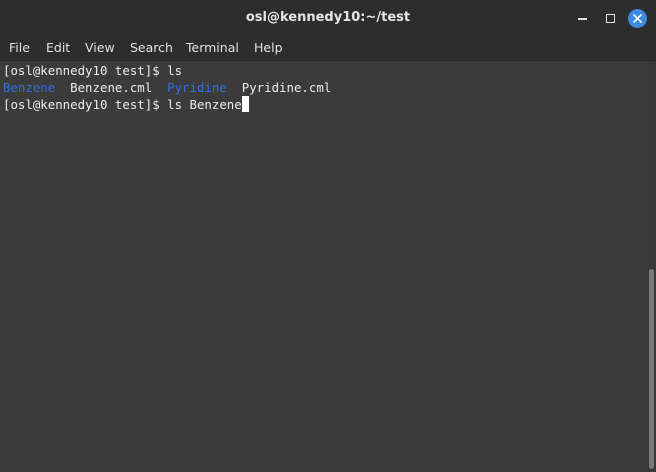 The image size is (656, 472). I want to click on file-entry: Pyridine.cml, so click(286, 87).